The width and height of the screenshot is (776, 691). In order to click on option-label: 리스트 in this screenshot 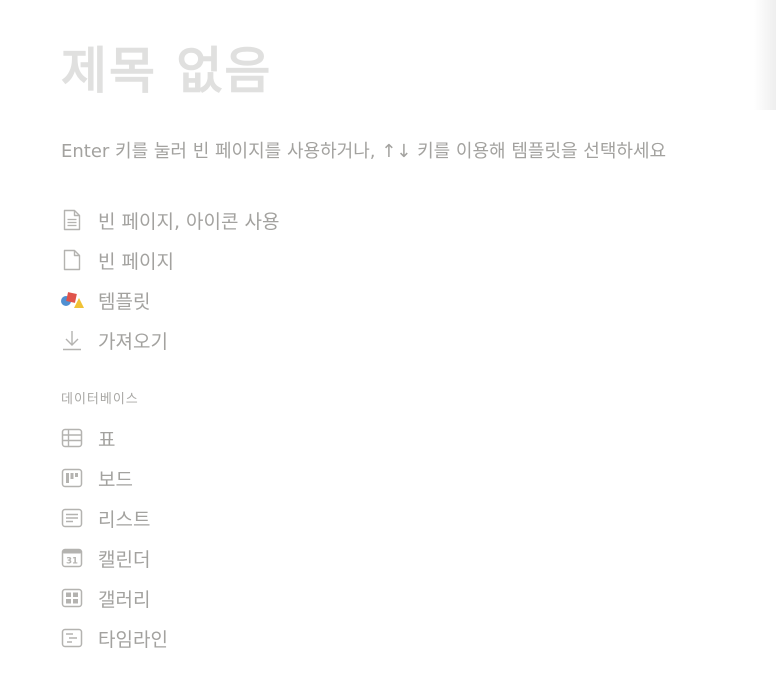, I will do `click(124, 519)`.